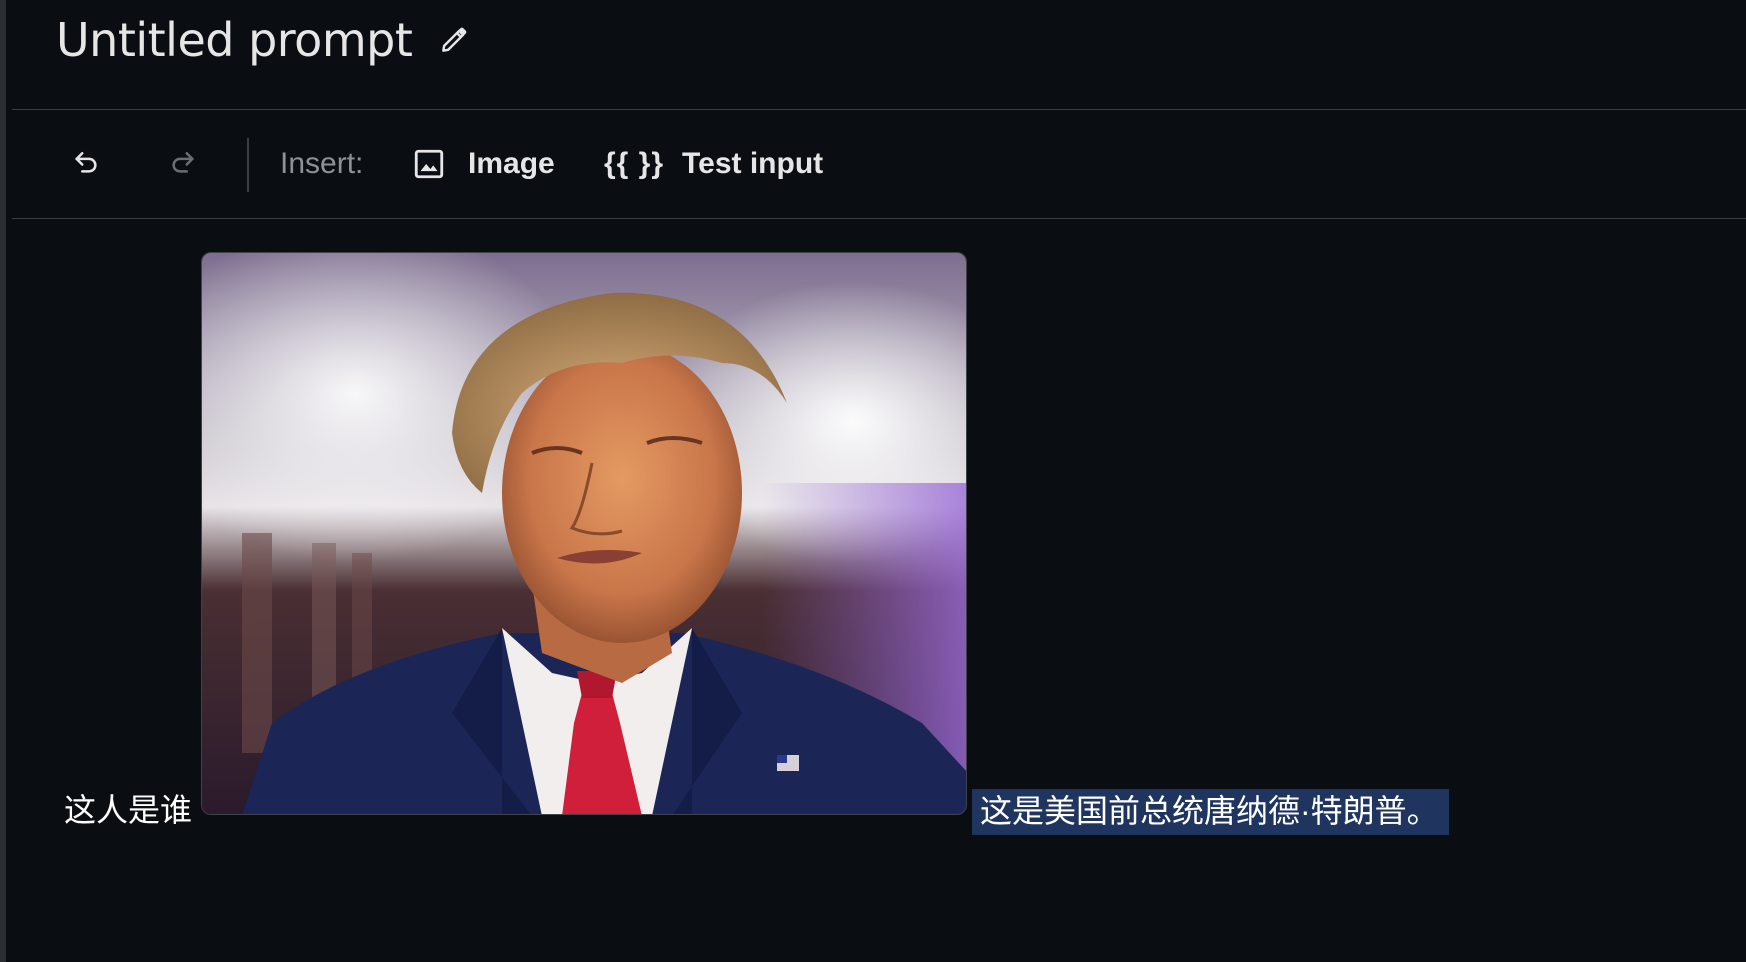 Image resolution: width=1746 pixels, height=962 pixels. I want to click on image-icon, so click(429, 164).